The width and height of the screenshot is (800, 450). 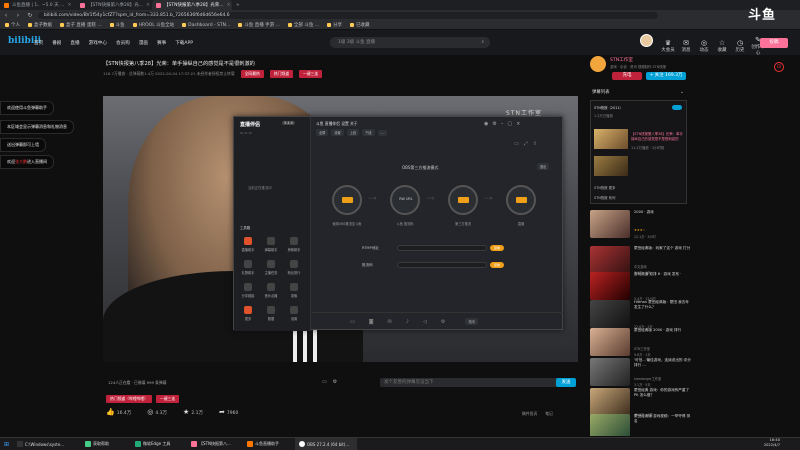 What do you see at coordinates (161, 43) in the screenshot?
I see `nav-item: 赛事` at bounding box center [161, 43].